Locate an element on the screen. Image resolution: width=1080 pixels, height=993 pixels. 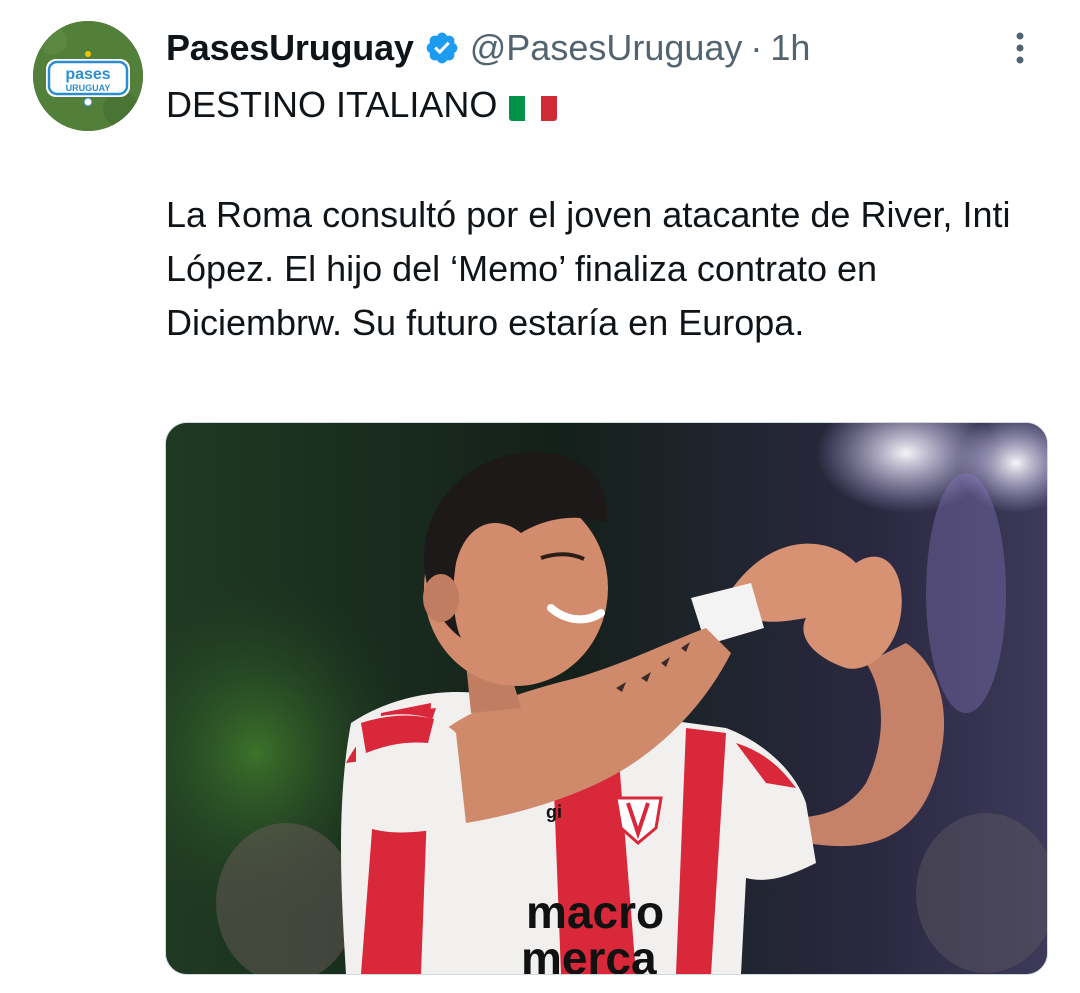
avatar-logo: pases URUGUAY is located at coordinates (88, 76).